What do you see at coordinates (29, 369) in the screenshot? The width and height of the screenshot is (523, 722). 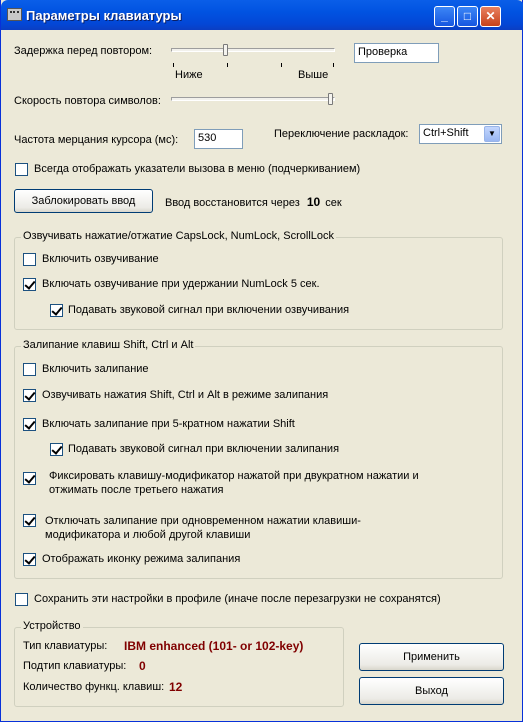 I see `sticky-enable-checkbox` at bounding box center [29, 369].